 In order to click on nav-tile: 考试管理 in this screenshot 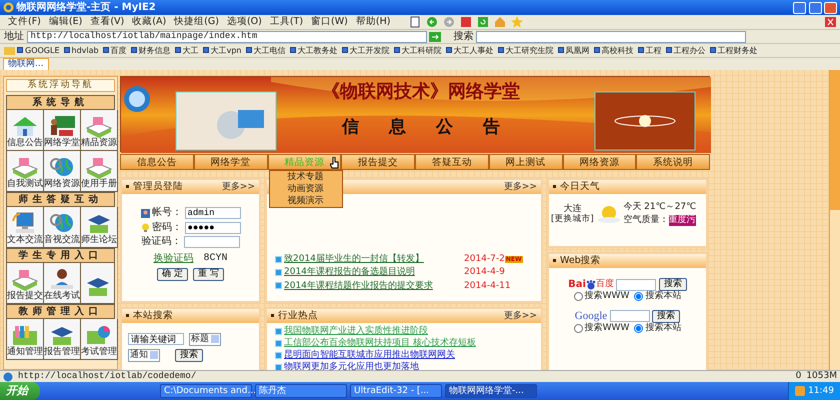, I will do `click(99, 339)`.